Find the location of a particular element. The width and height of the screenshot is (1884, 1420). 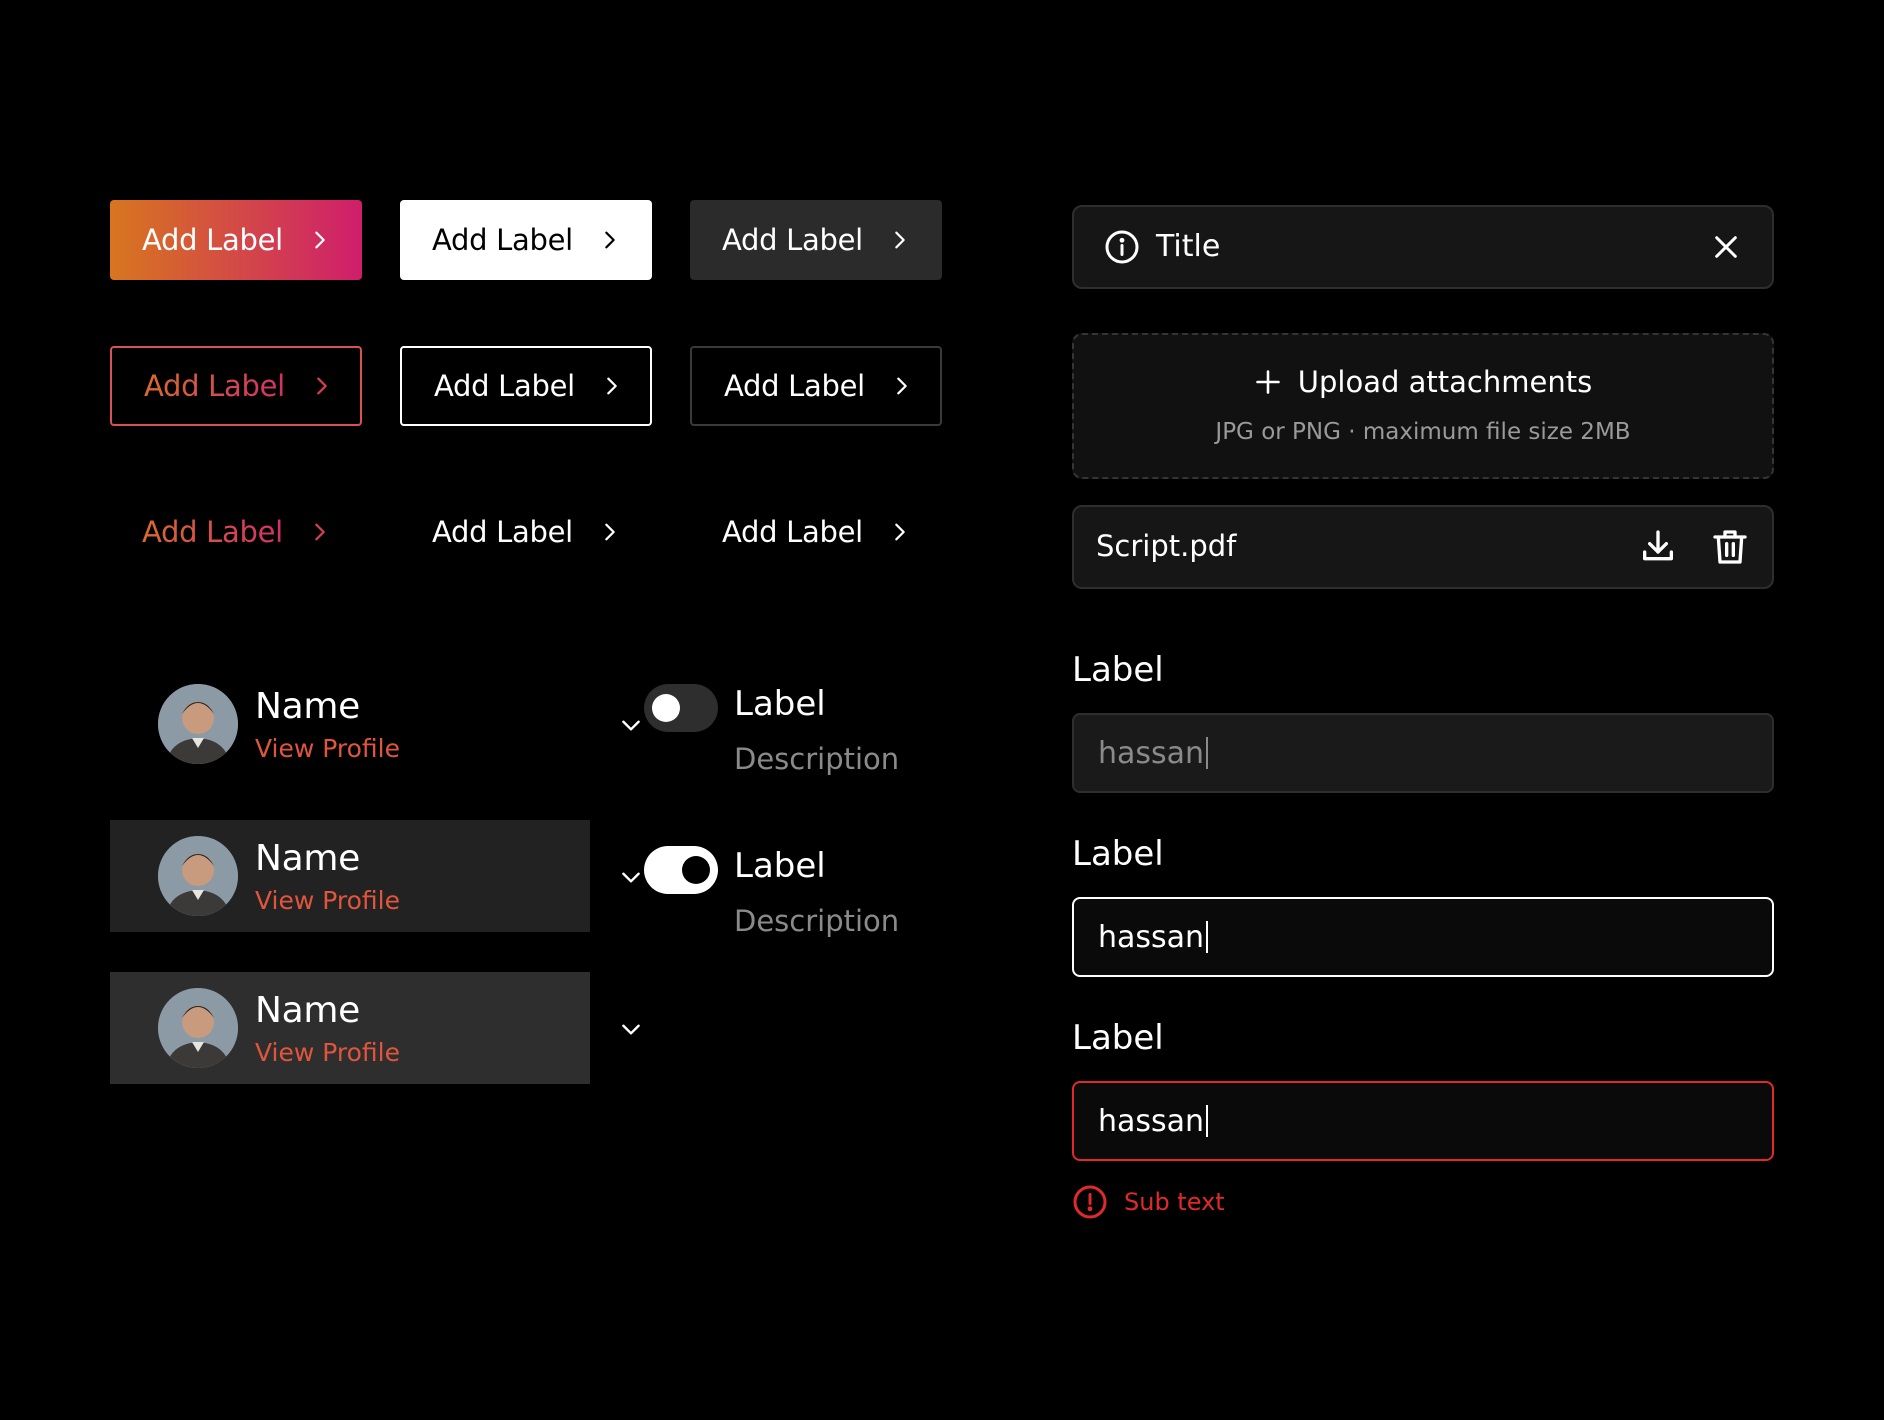

add-label-button-outline-gray: Add Label is located at coordinates (816, 386).